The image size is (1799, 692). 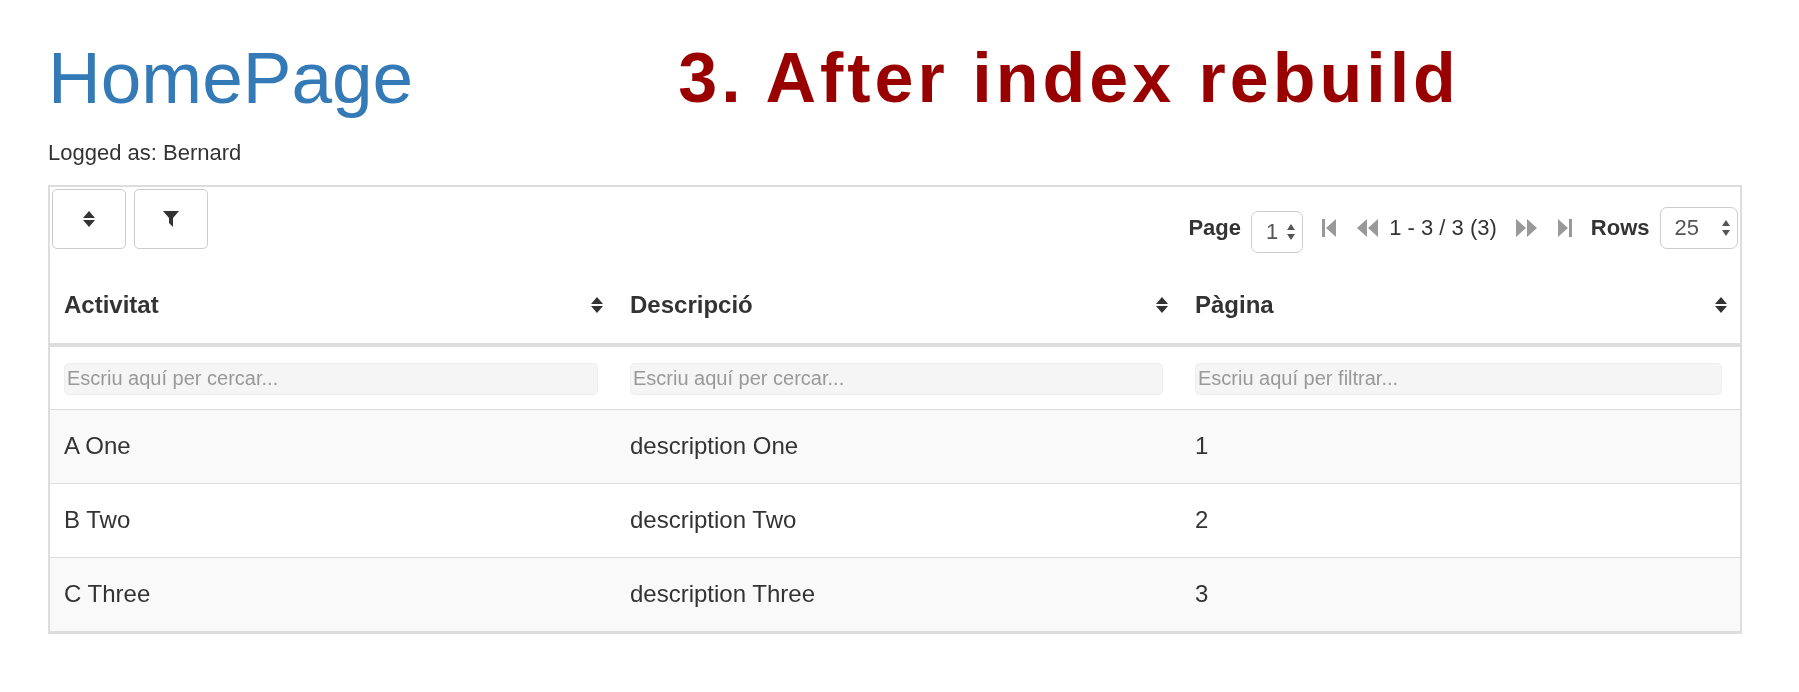 I want to click on table-cell: description Two, so click(x=898, y=520).